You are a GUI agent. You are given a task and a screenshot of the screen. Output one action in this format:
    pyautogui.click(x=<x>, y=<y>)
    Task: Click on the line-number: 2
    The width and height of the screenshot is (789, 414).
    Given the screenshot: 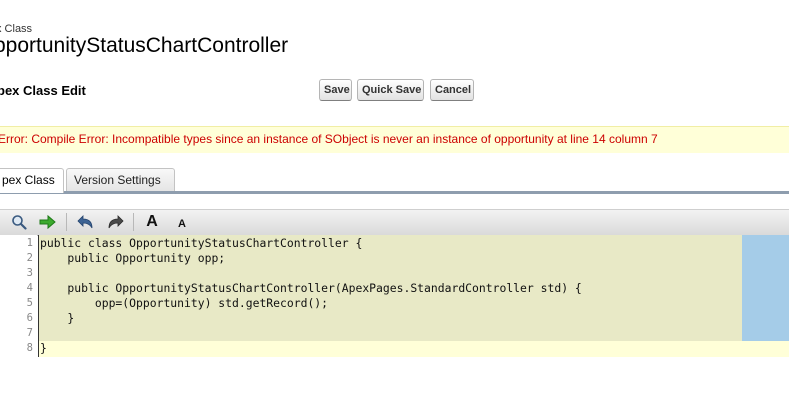 What is the action you would take?
    pyautogui.click(x=29, y=258)
    